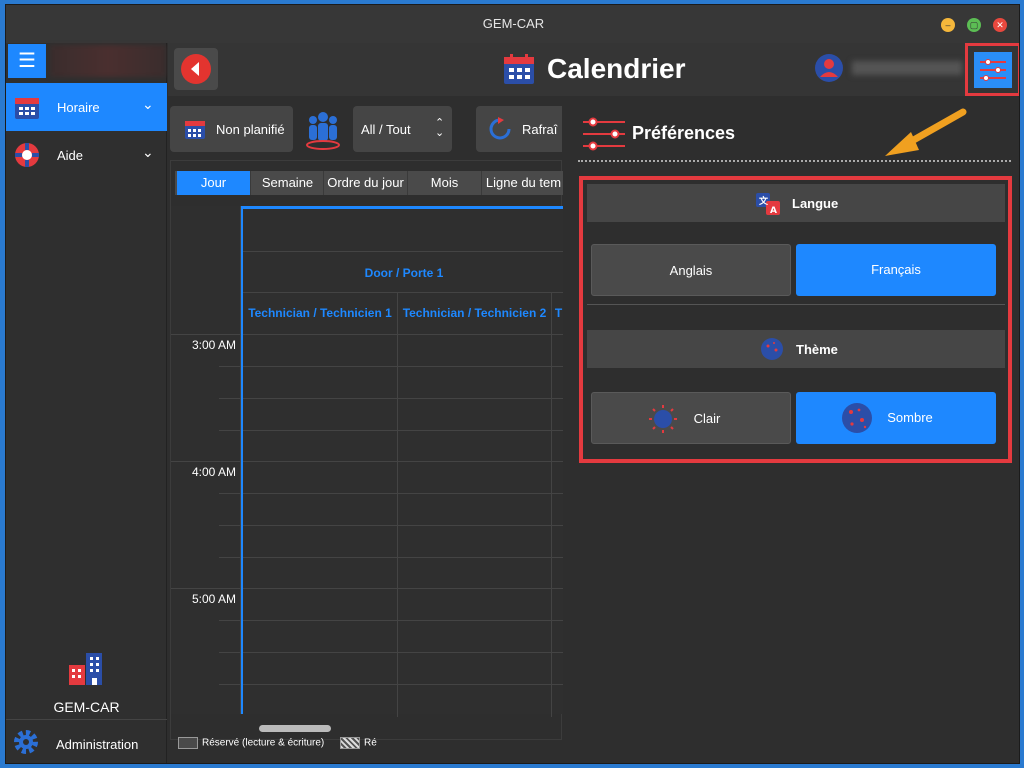 The height and width of the screenshot is (768, 1024). Describe the element at coordinates (540, 129) in the screenshot. I see `refresh-label: Rafraî` at that location.